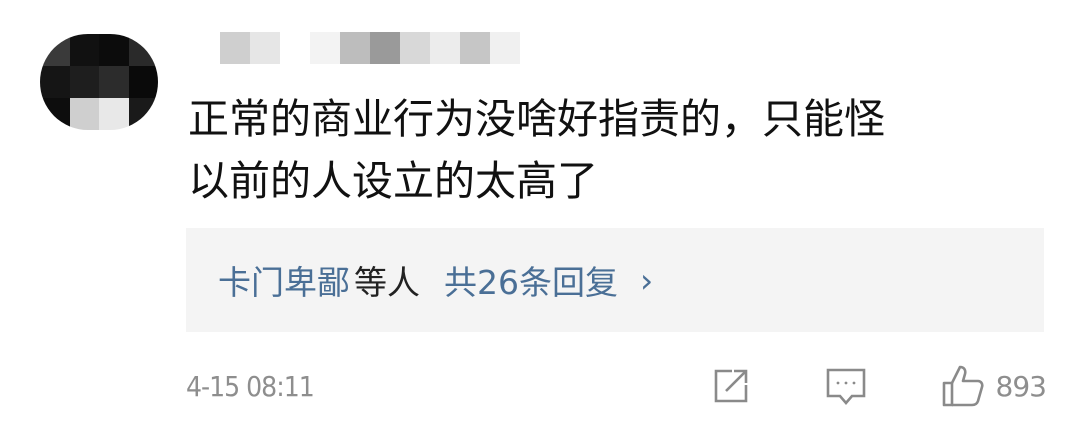 This screenshot has height=430, width=1080. I want to click on username-mosaic, so click(355, 48).